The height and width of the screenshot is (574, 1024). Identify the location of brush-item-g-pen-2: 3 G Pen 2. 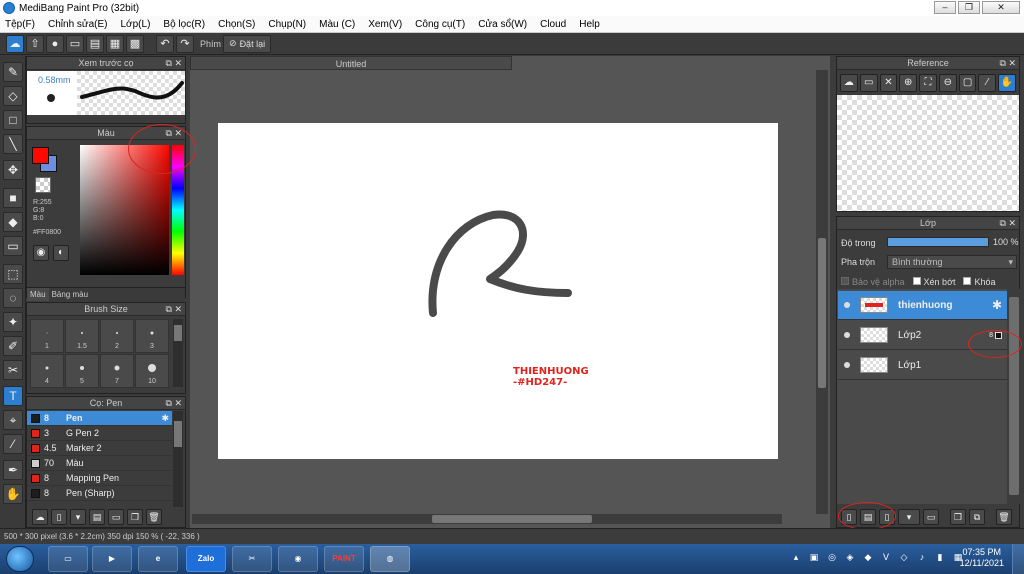
(99, 433).